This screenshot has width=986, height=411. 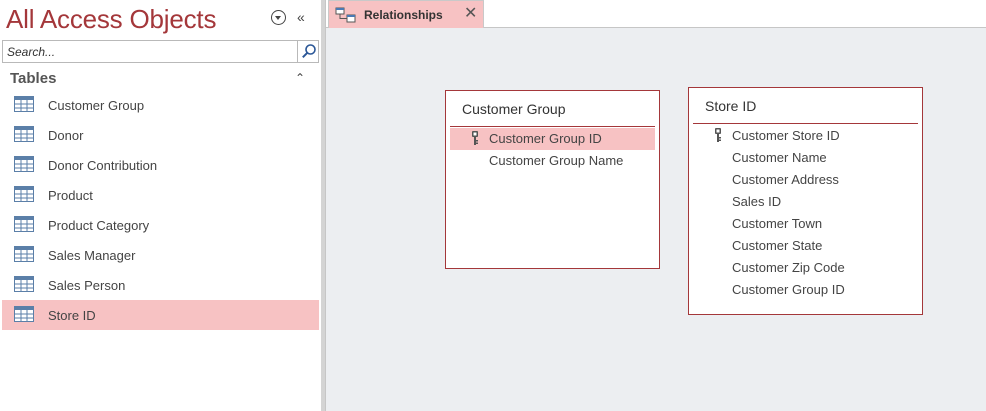 What do you see at coordinates (160, 135) in the screenshot?
I see `table-item: Donor` at bounding box center [160, 135].